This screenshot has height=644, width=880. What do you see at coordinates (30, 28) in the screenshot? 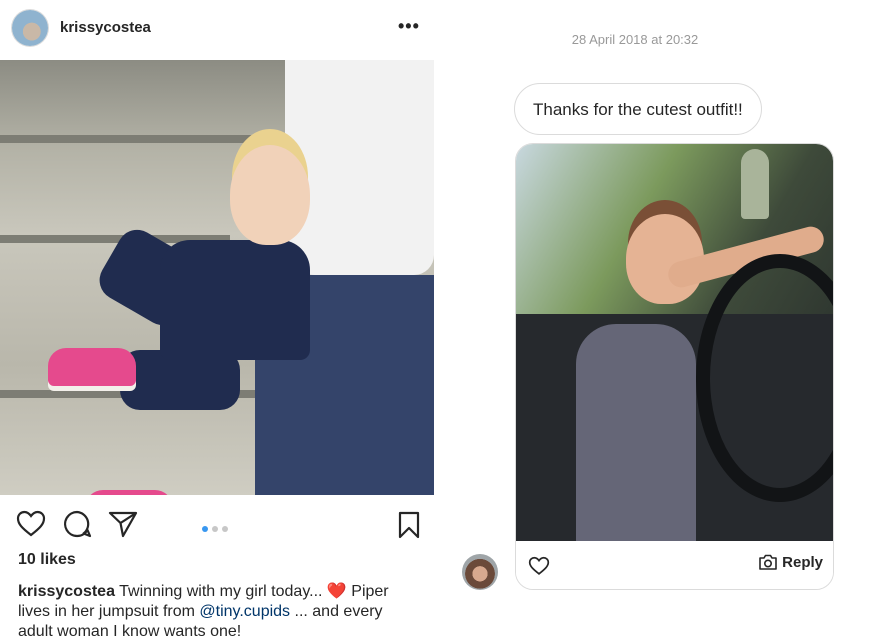
I see `profile-avatar` at bounding box center [30, 28].